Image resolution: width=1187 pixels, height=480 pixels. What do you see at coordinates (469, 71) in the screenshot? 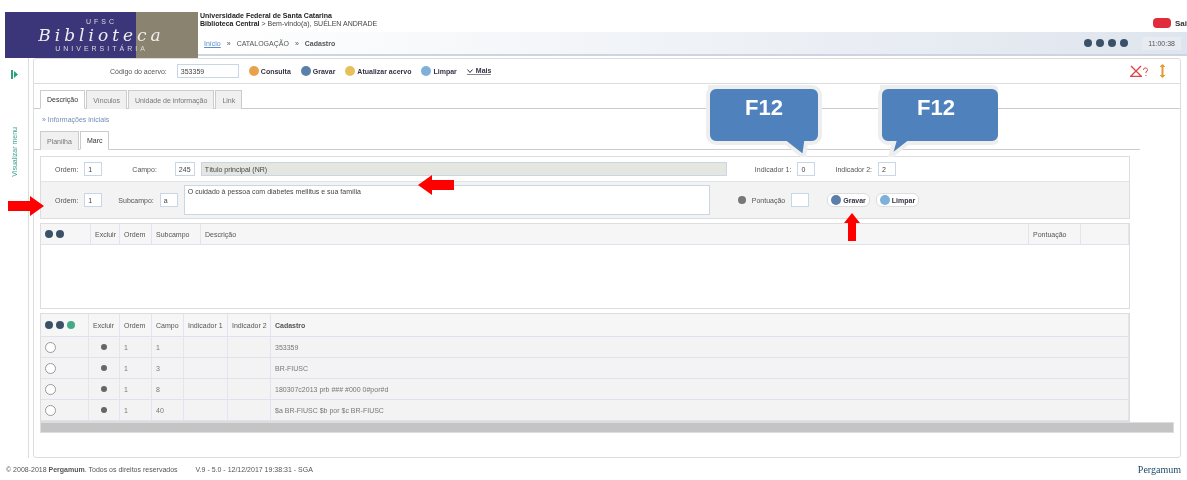
I see `chevron-down-icon` at bounding box center [469, 71].